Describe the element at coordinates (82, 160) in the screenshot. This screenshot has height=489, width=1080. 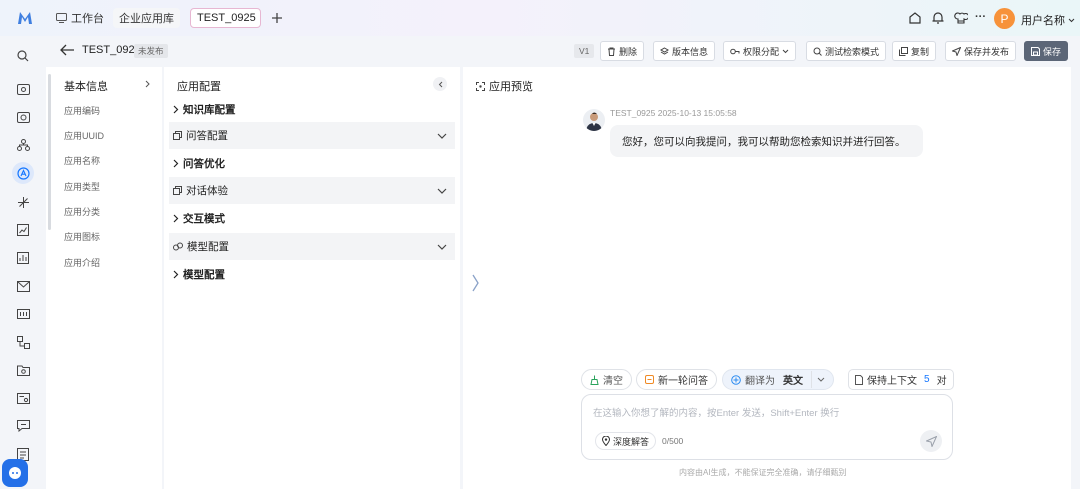
I see `basic-info-item: 应用名称` at that location.